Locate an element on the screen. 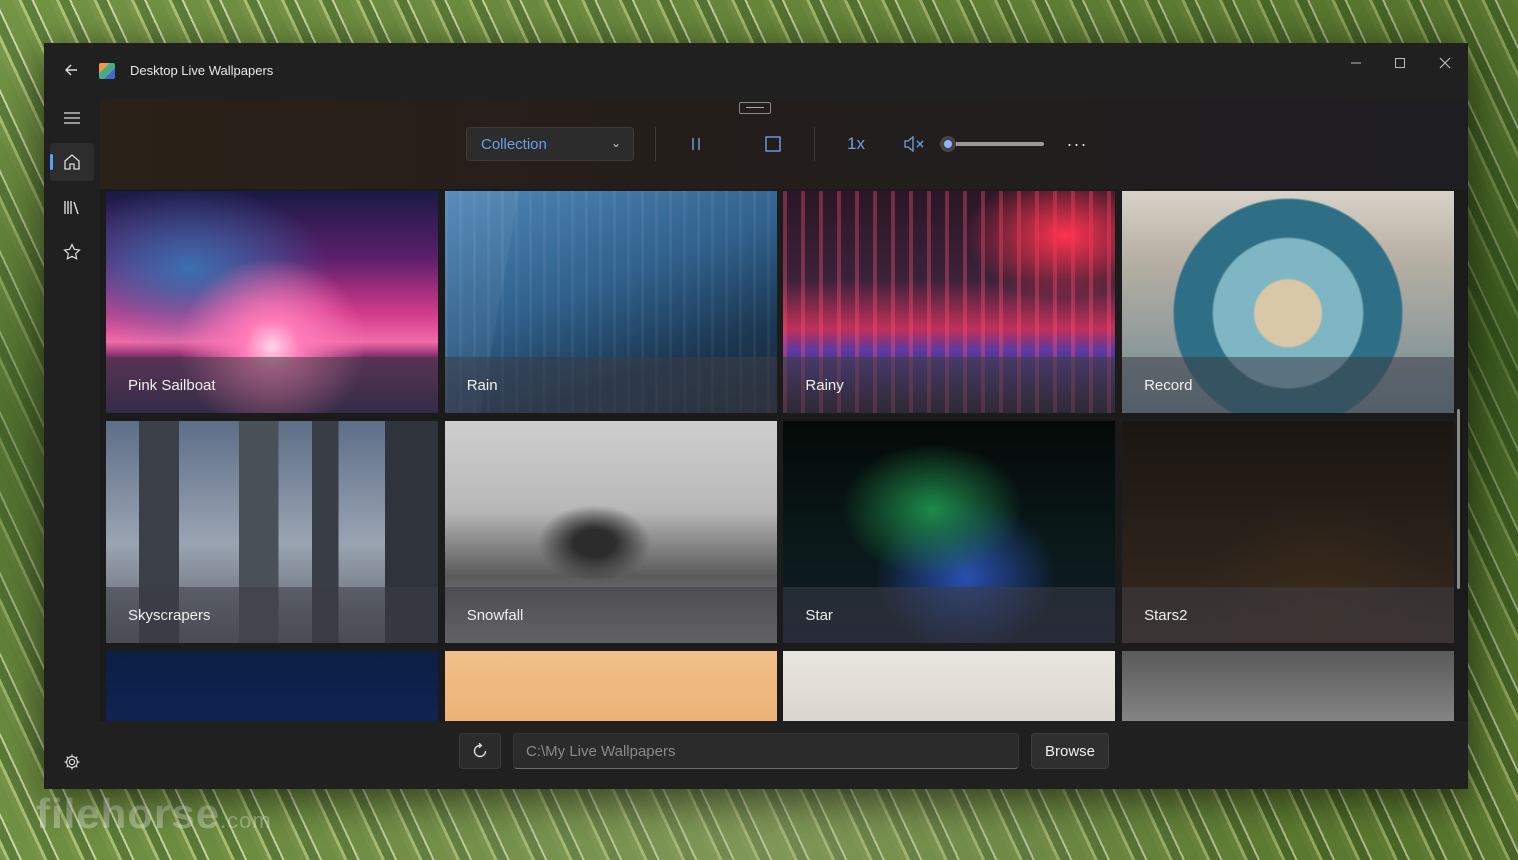  volume-slider-thumb is located at coordinates (948, 144).